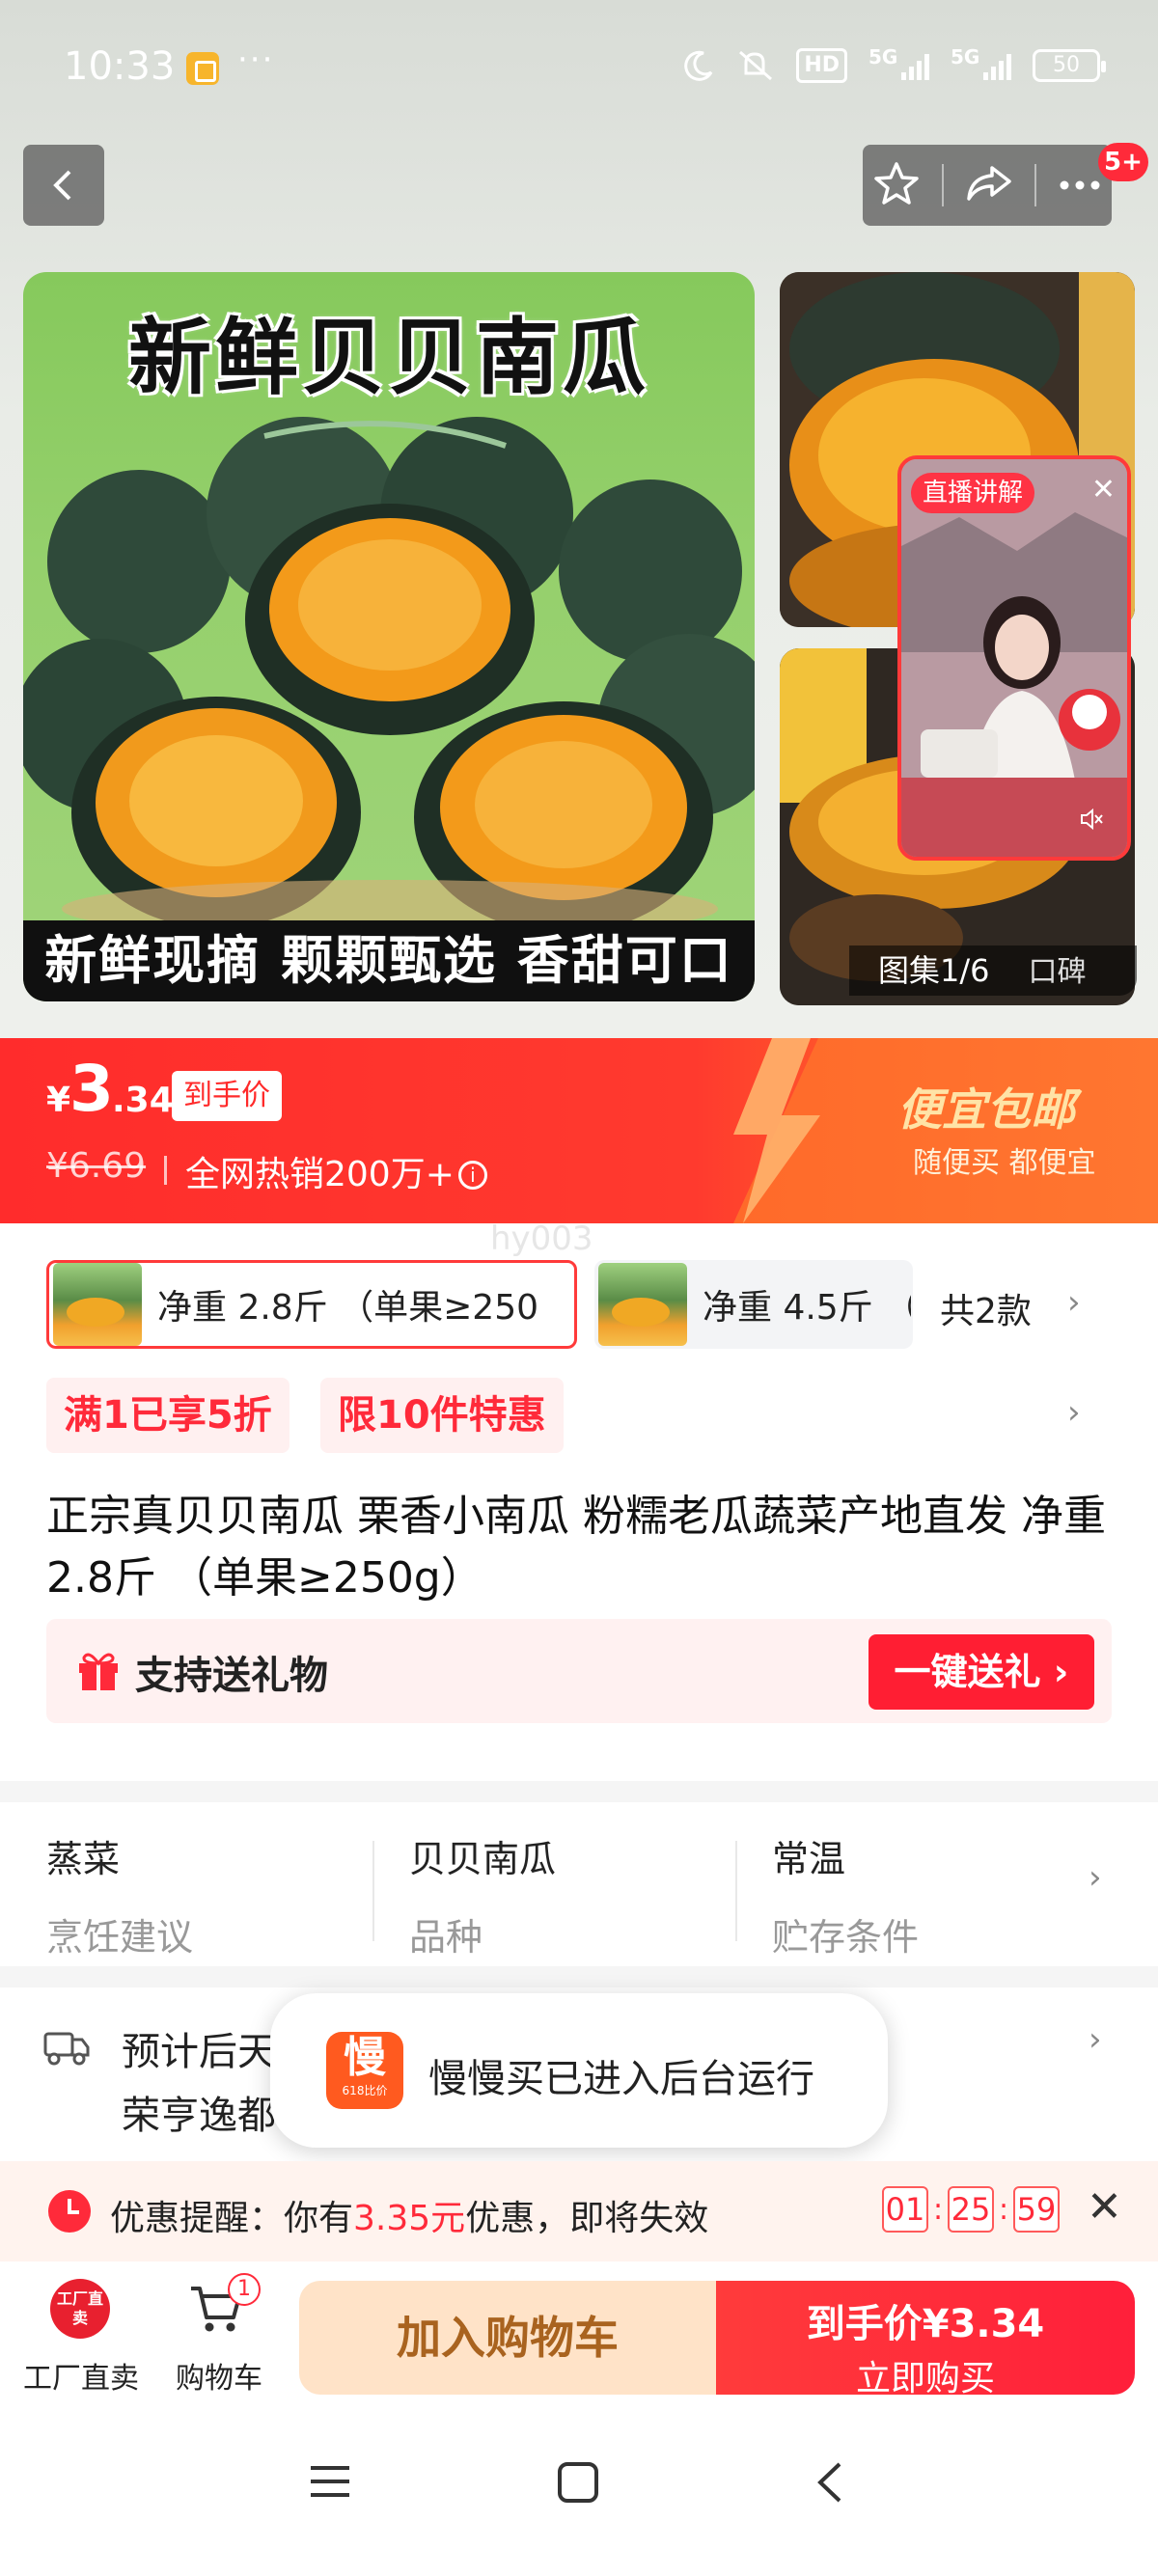  Describe the element at coordinates (973, 493) in the screenshot. I see `live-label: 直播讲解` at that location.